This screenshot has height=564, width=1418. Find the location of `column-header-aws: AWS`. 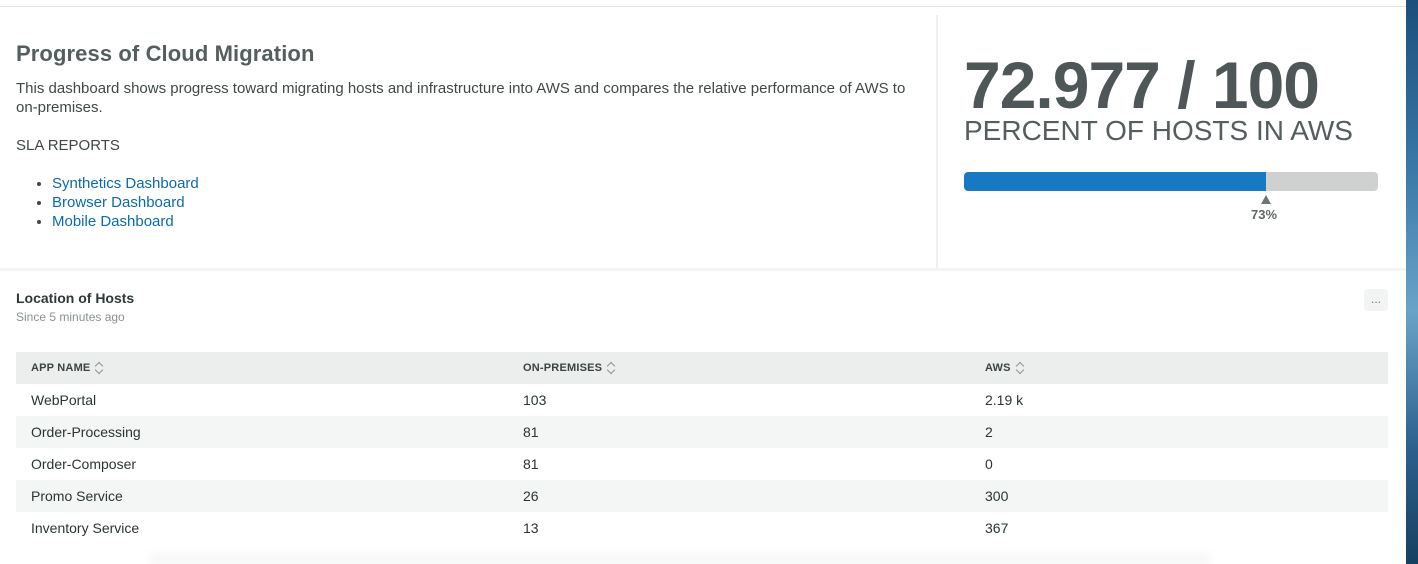

column-header-aws: AWS is located at coordinates (1179, 368).